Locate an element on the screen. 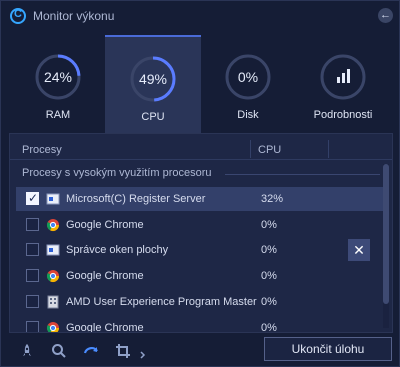 The width and height of the screenshot is (400, 367). end-process-button: ✕ is located at coordinates (359, 250).